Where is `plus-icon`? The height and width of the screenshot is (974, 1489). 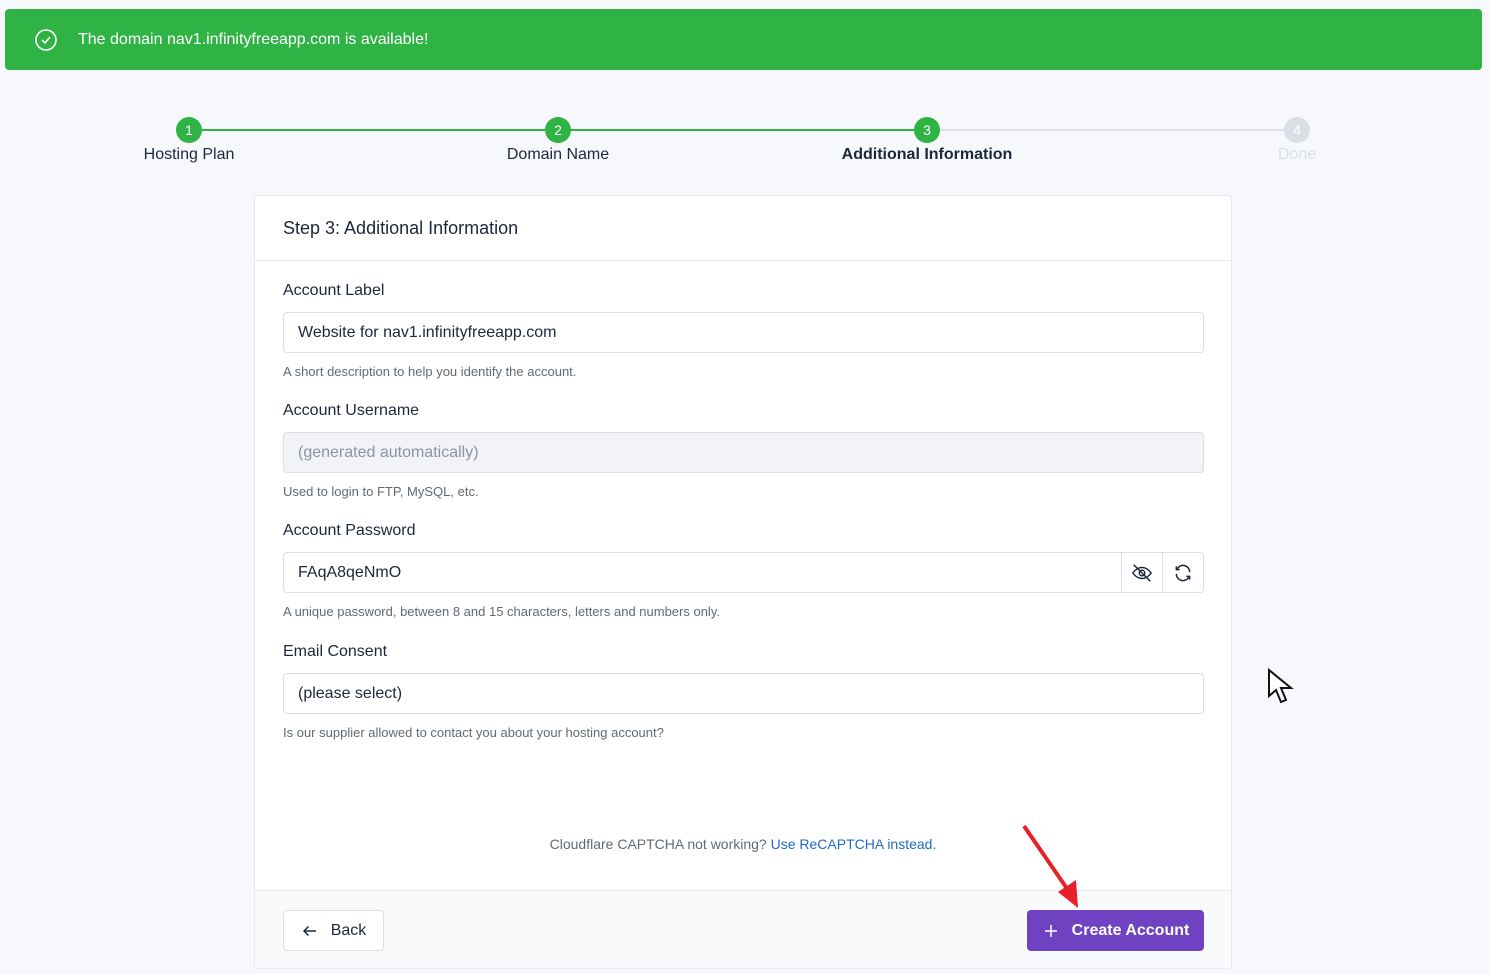 plus-icon is located at coordinates (1050, 930).